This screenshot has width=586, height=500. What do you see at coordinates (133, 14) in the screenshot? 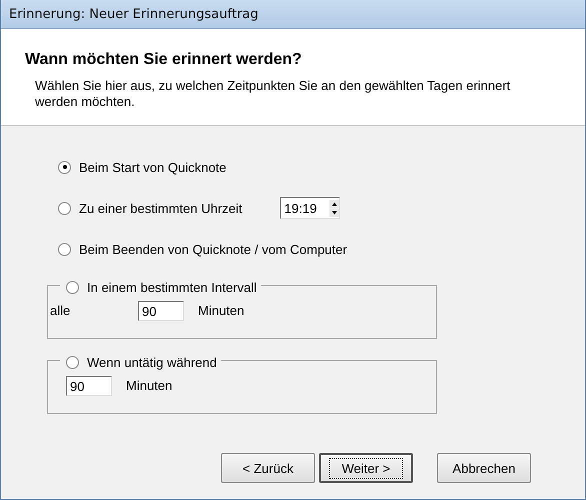
I see `window-title: Erinnerung: Neuer Erinnerungsauftrag` at bounding box center [133, 14].